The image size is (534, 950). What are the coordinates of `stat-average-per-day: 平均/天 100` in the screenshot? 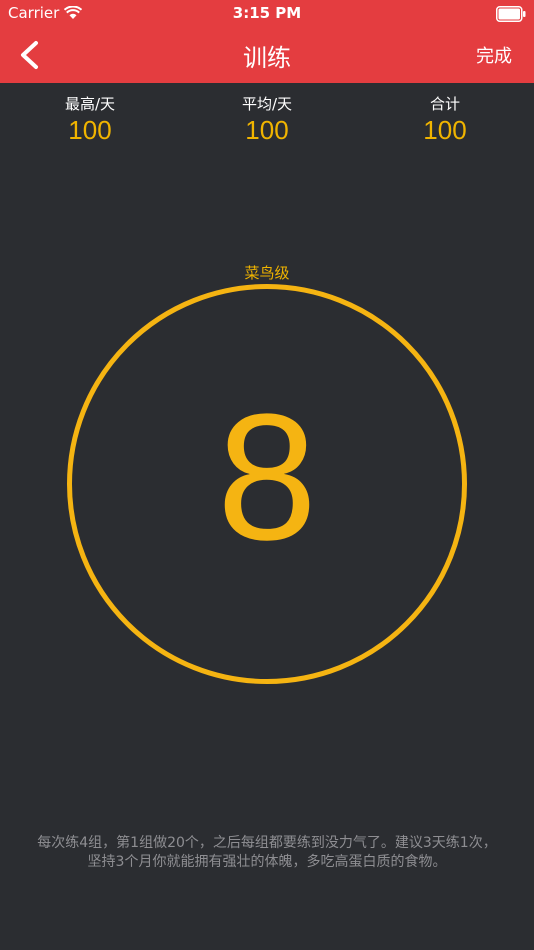 It's located at (267, 119).